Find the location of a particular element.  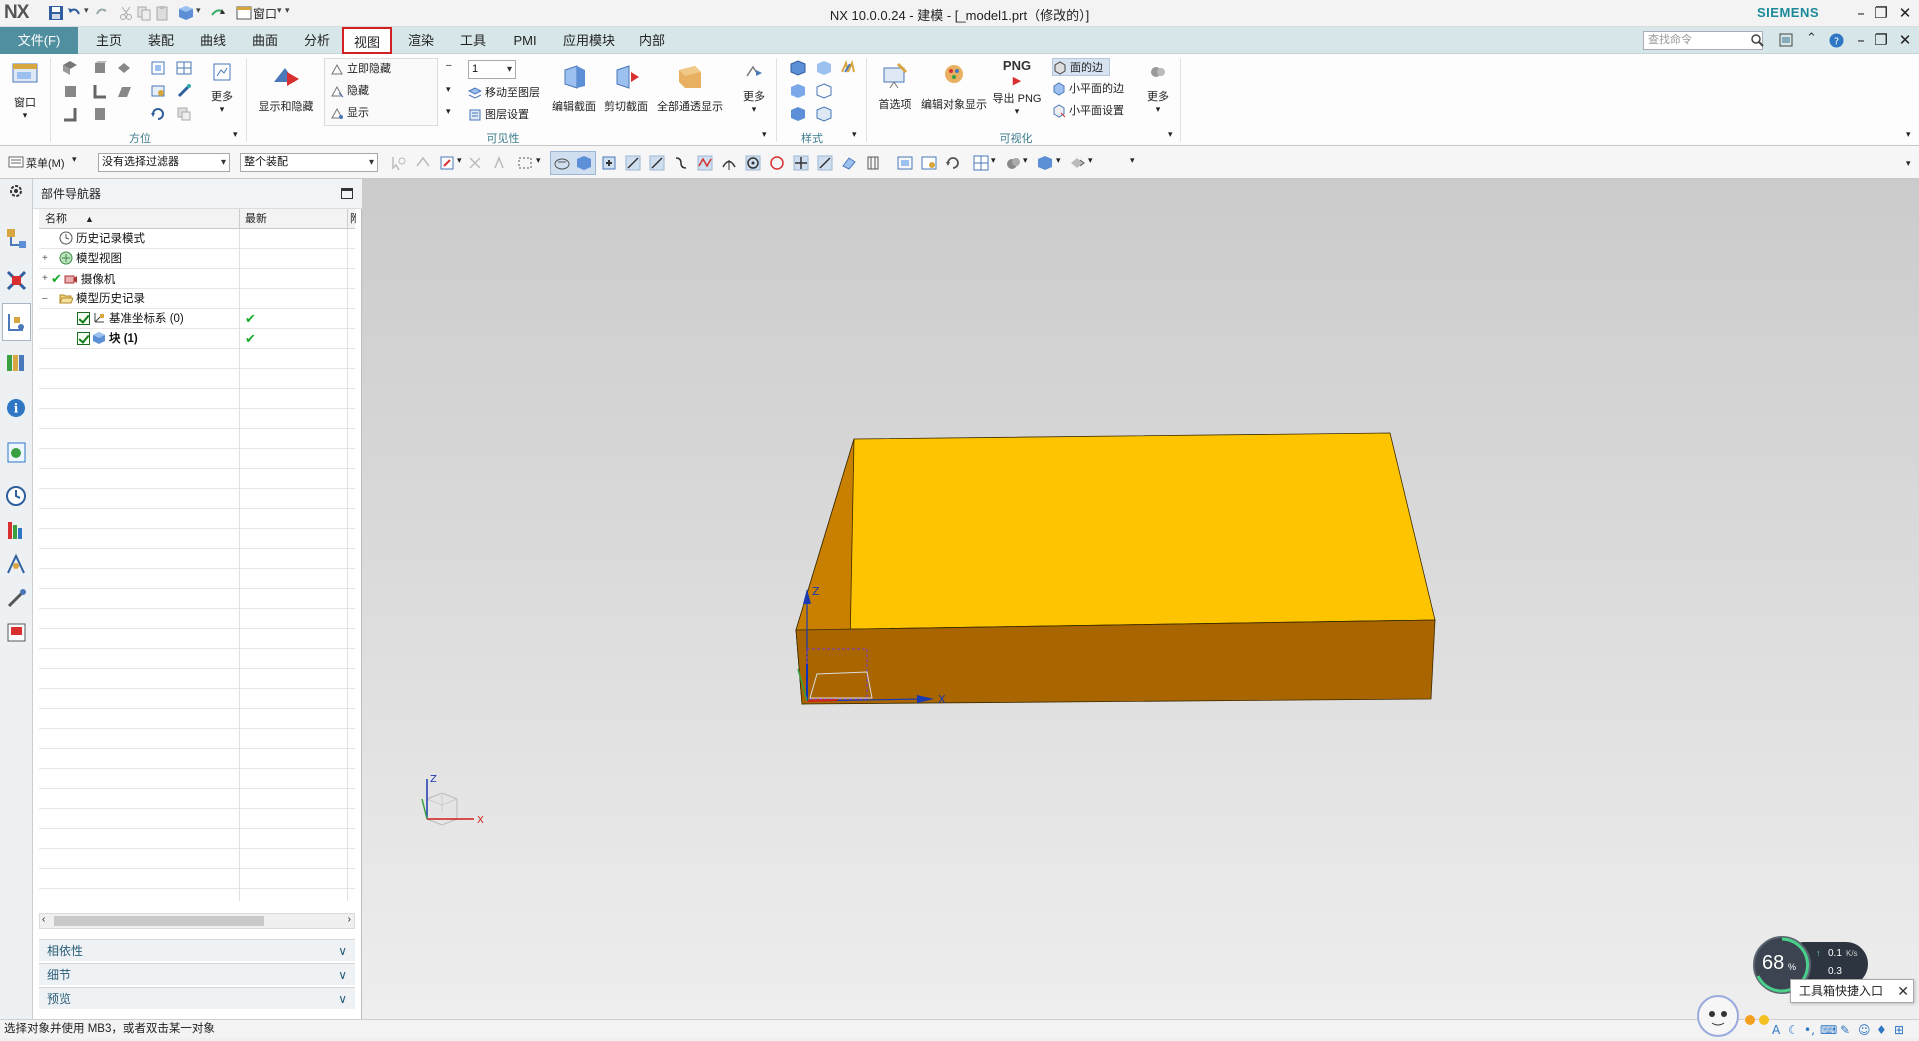

facet-edges-toggle: 小平面的边 is located at coordinates (1088, 89).